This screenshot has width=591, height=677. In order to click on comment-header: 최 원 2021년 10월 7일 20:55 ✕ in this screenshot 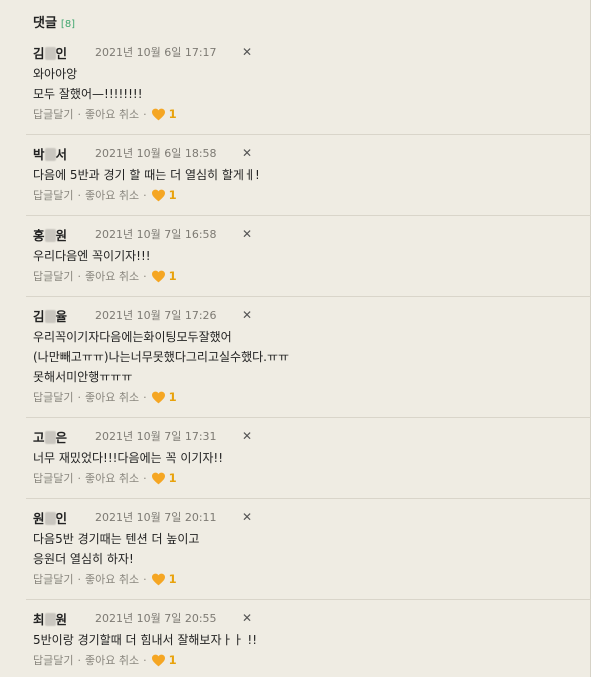, I will do `click(309, 618)`.